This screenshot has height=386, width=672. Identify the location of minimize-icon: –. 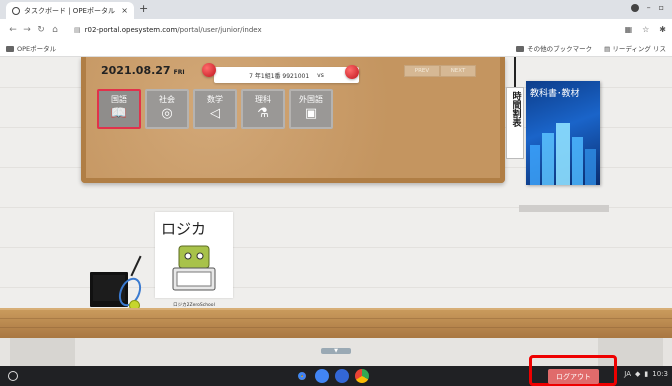
(649, 7).